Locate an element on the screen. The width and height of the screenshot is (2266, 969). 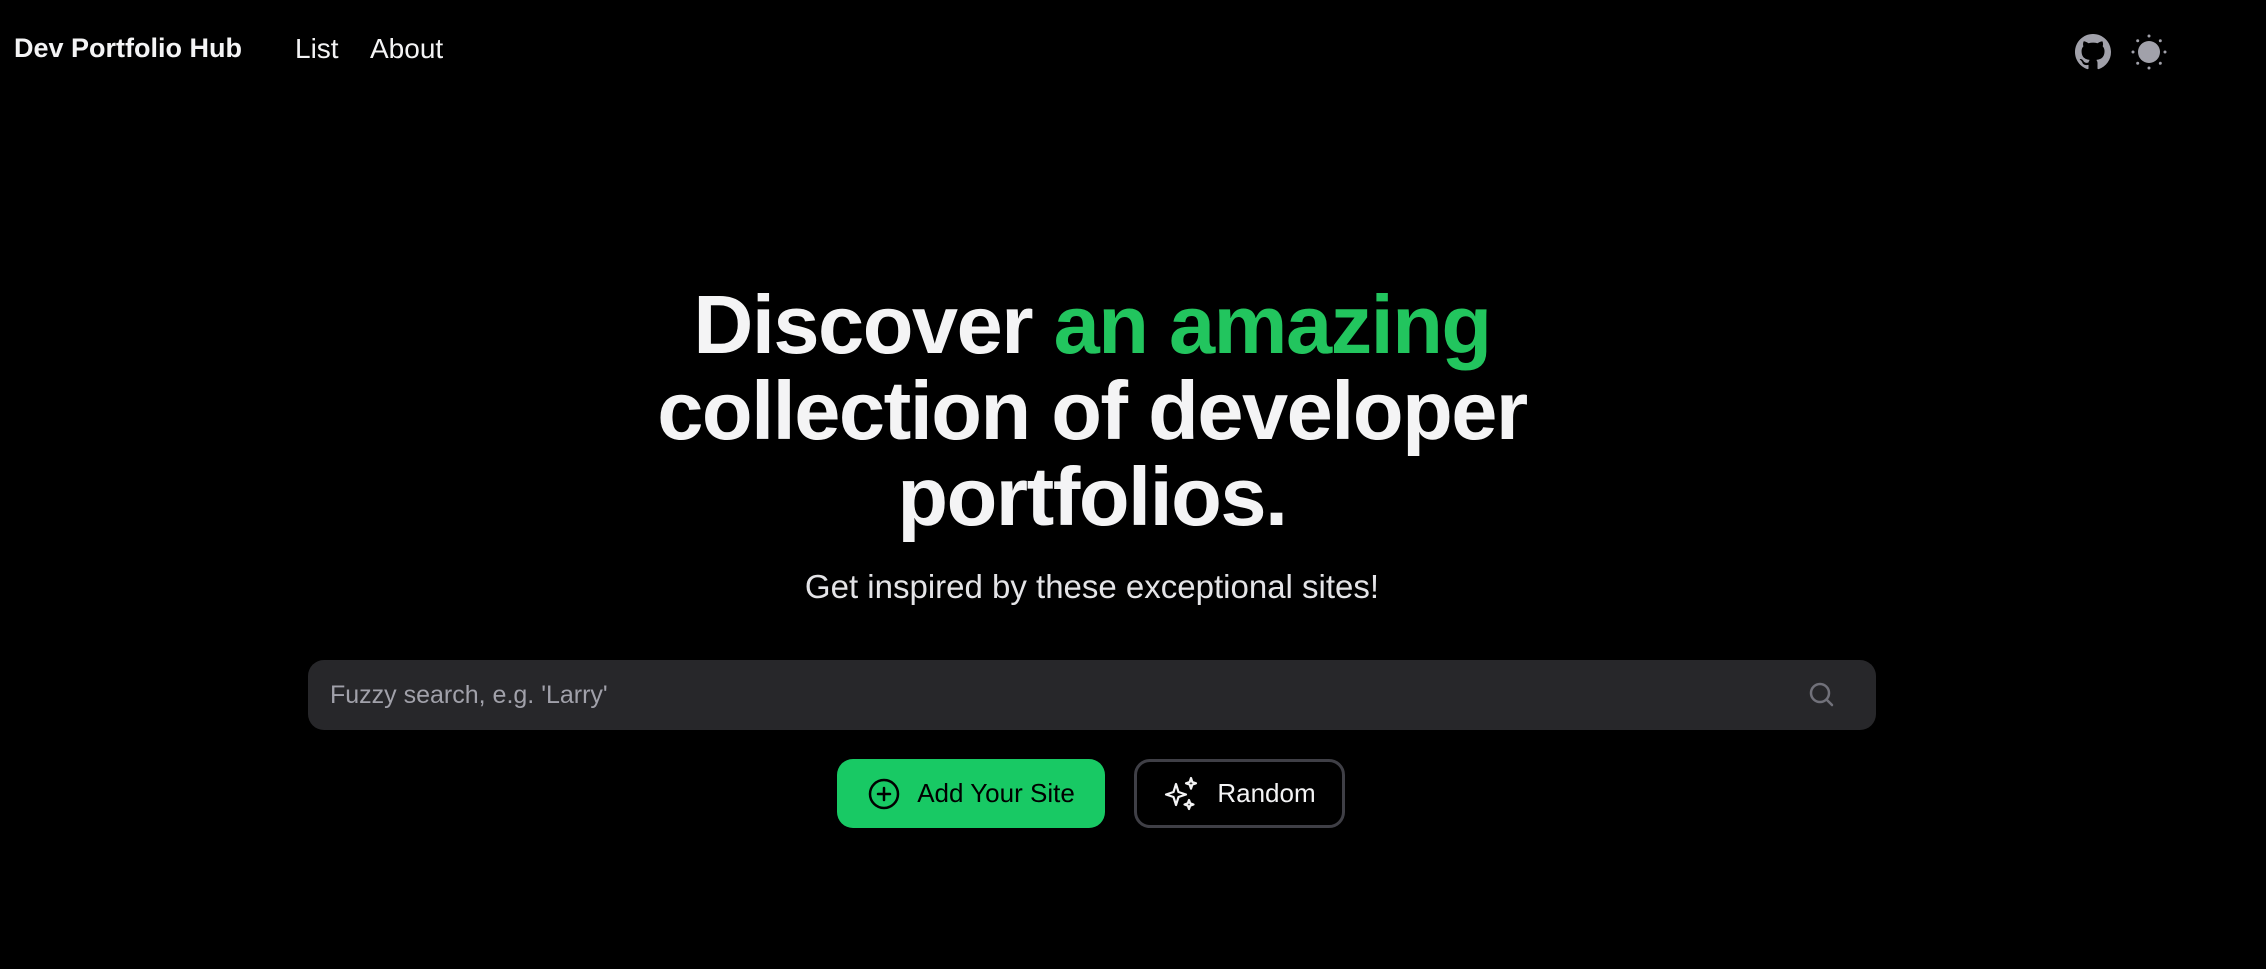
sun-icon is located at coordinates (2149, 52).